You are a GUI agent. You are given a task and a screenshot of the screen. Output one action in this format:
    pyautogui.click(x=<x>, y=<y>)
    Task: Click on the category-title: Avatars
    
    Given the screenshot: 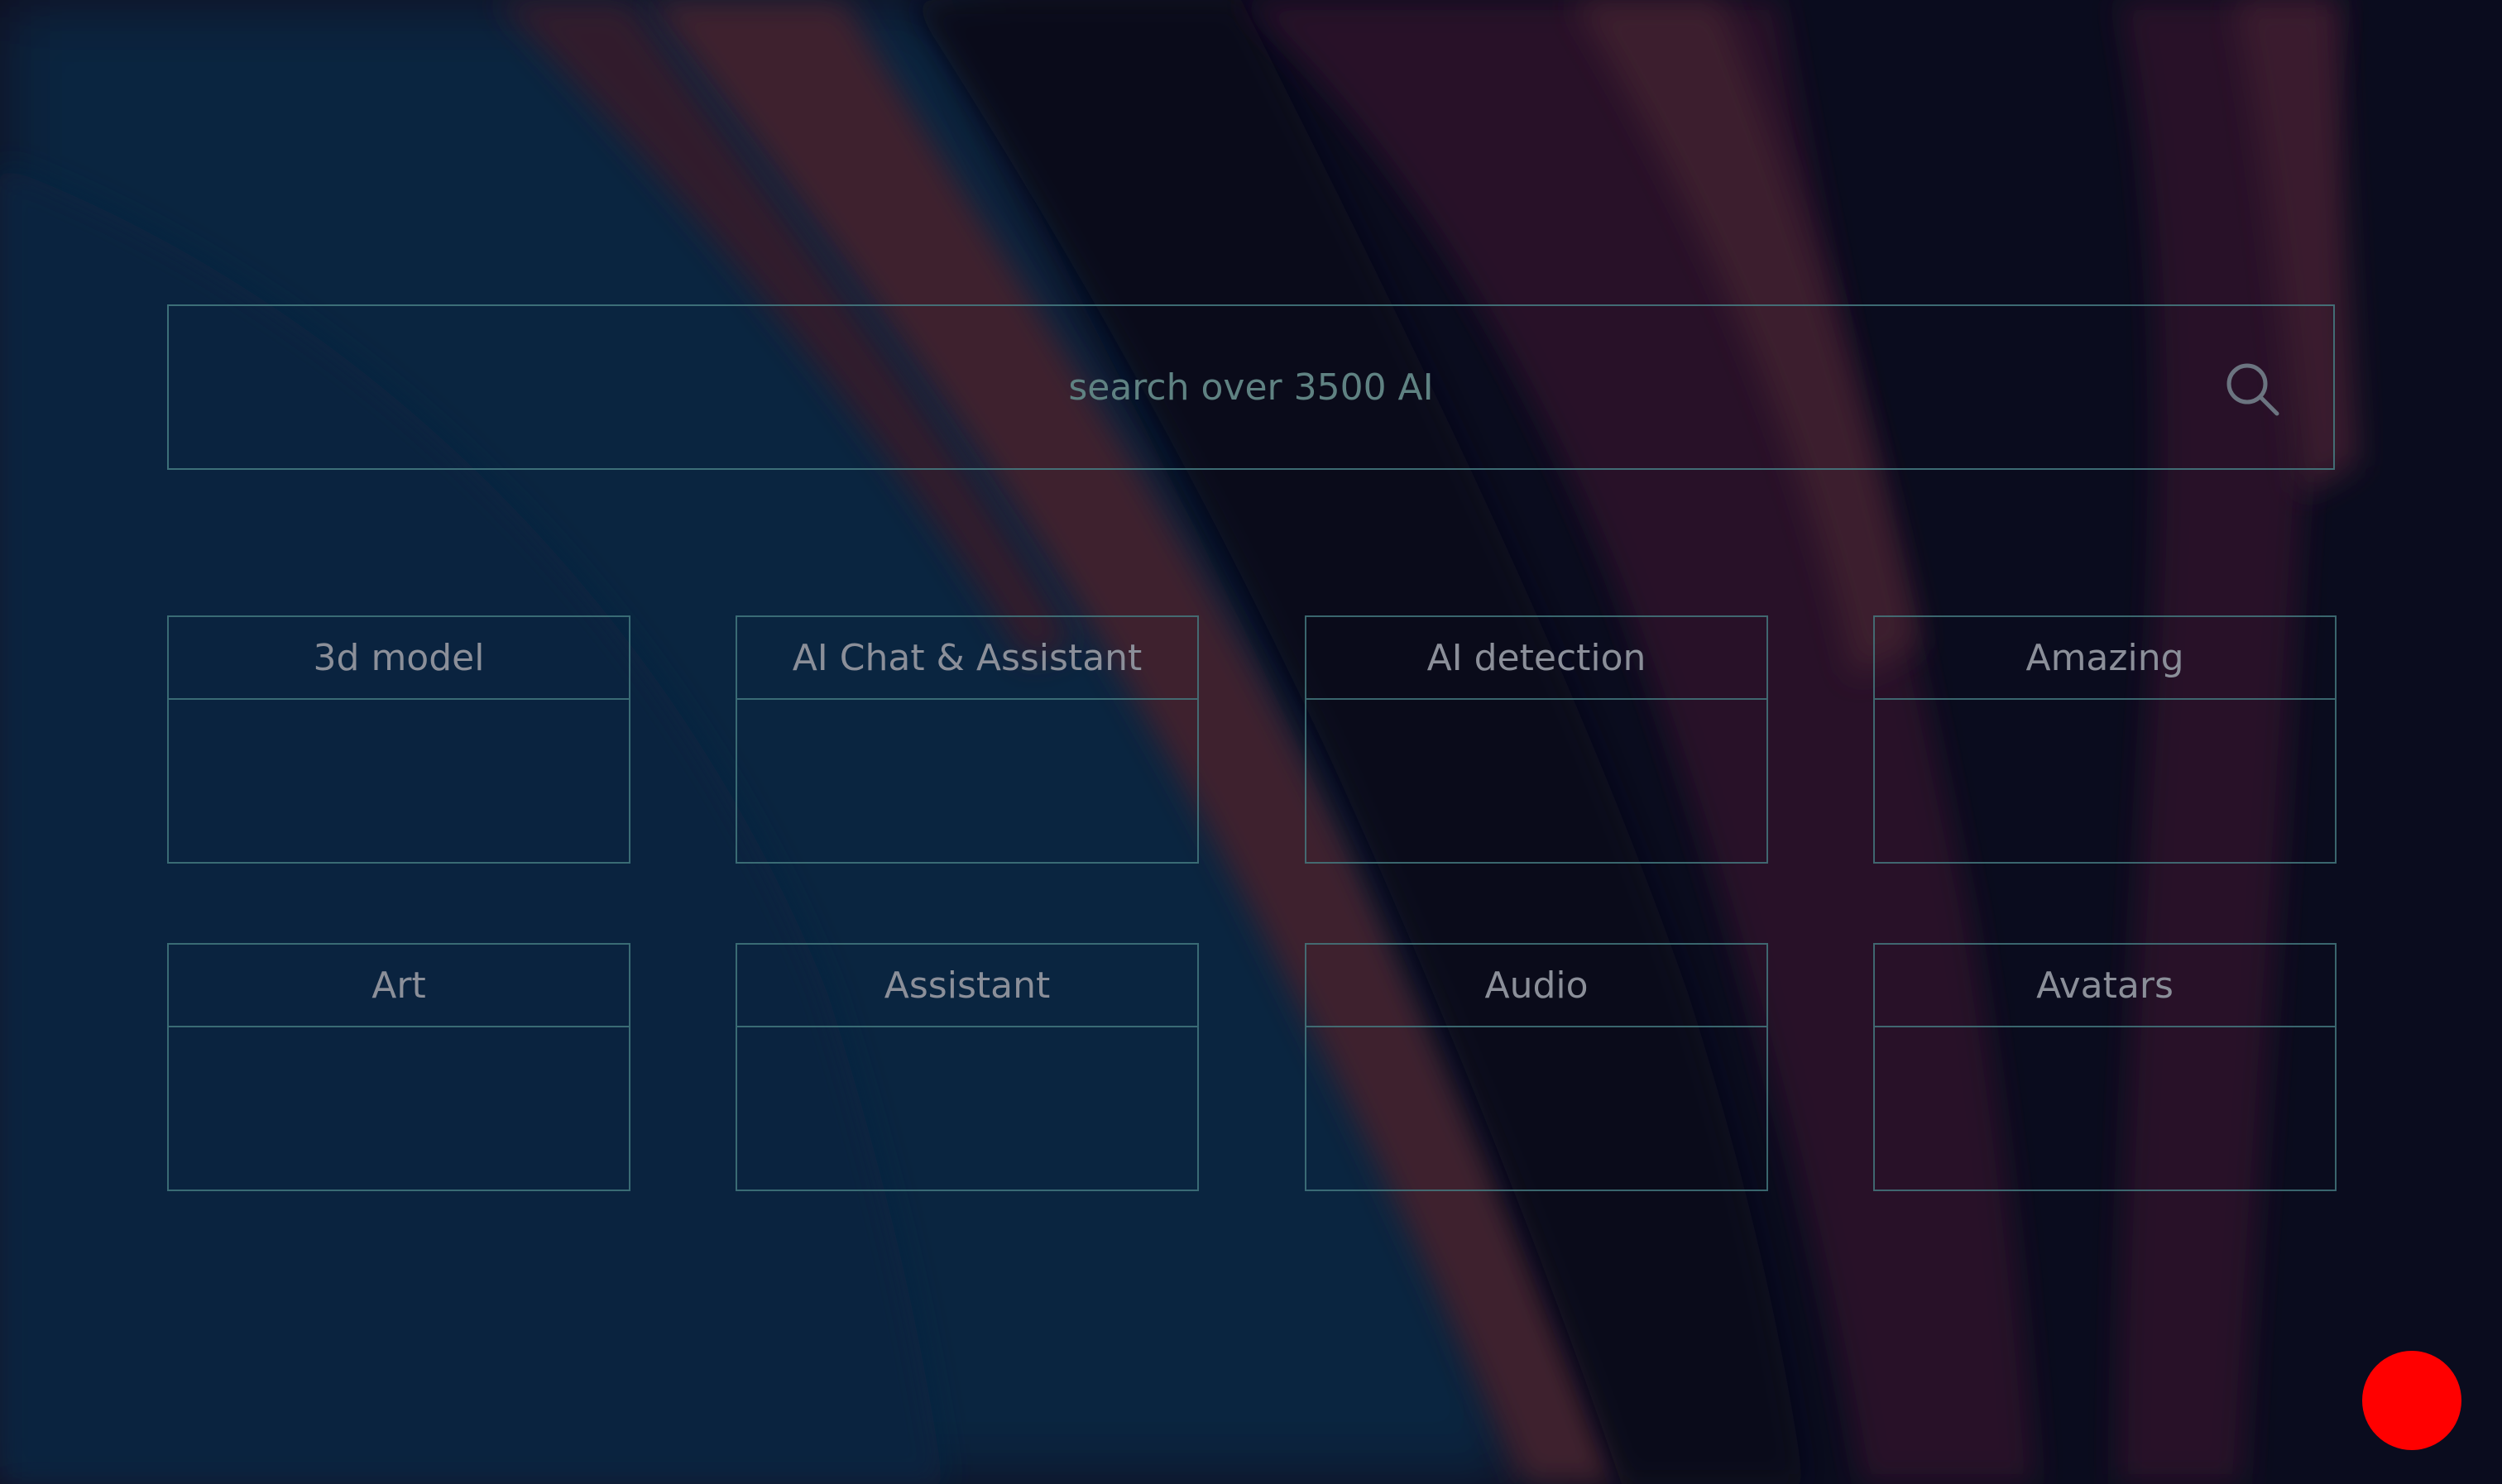 What is the action you would take?
    pyautogui.click(x=2105, y=986)
    